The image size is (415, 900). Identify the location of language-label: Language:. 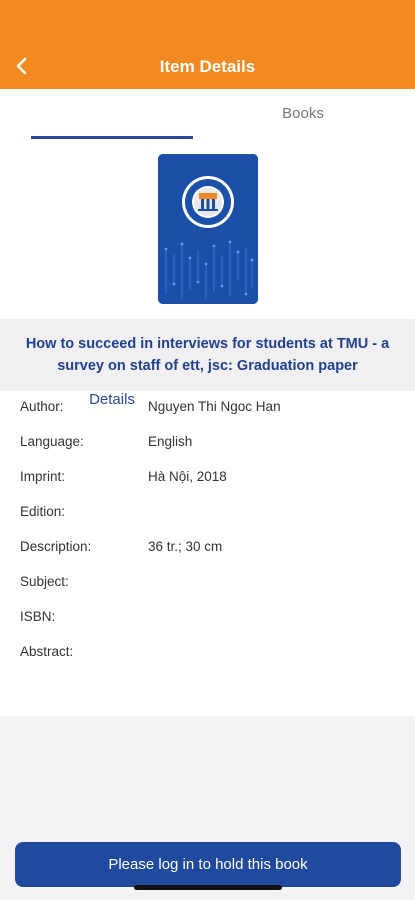
(52, 441).